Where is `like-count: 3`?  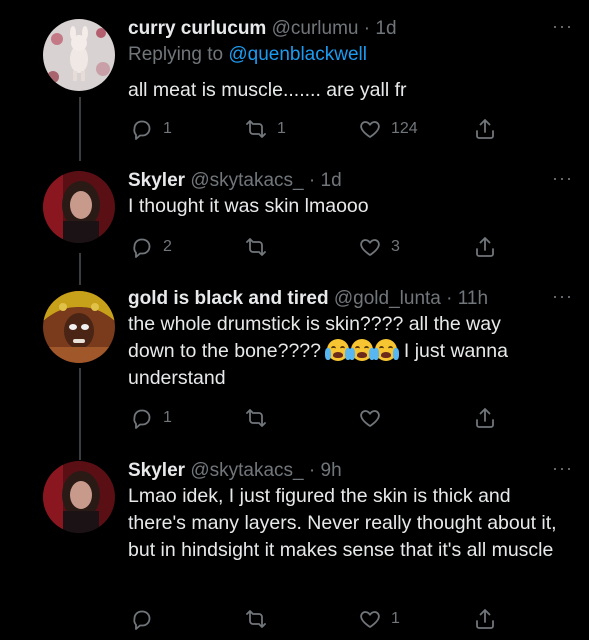
like-count: 3 is located at coordinates (395, 246).